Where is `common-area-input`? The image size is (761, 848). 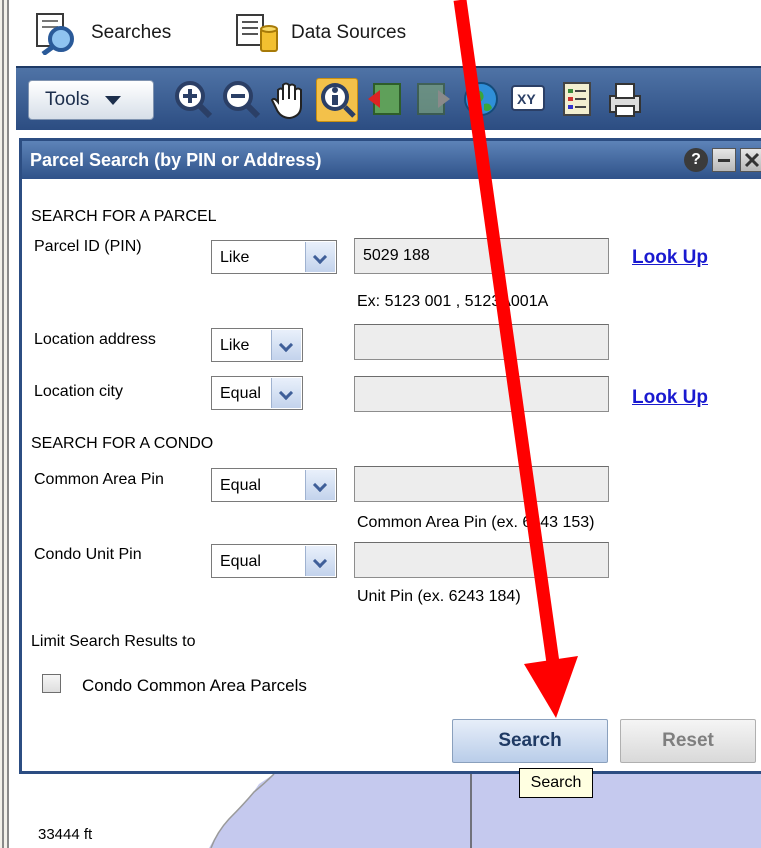
common-area-input is located at coordinates (481, 484).